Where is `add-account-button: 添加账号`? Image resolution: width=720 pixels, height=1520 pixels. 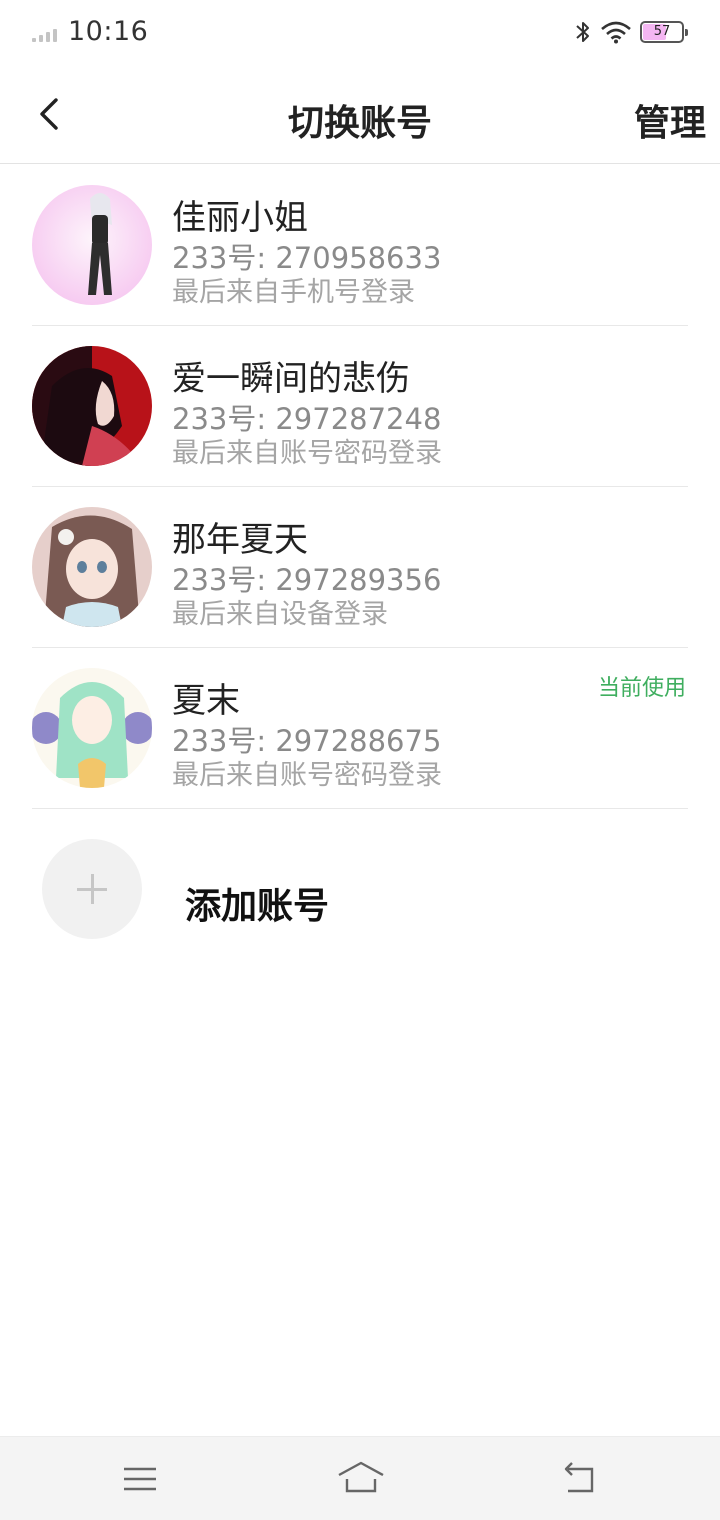 add-account-button: 添加账号 is located at coordinates (360, 890).